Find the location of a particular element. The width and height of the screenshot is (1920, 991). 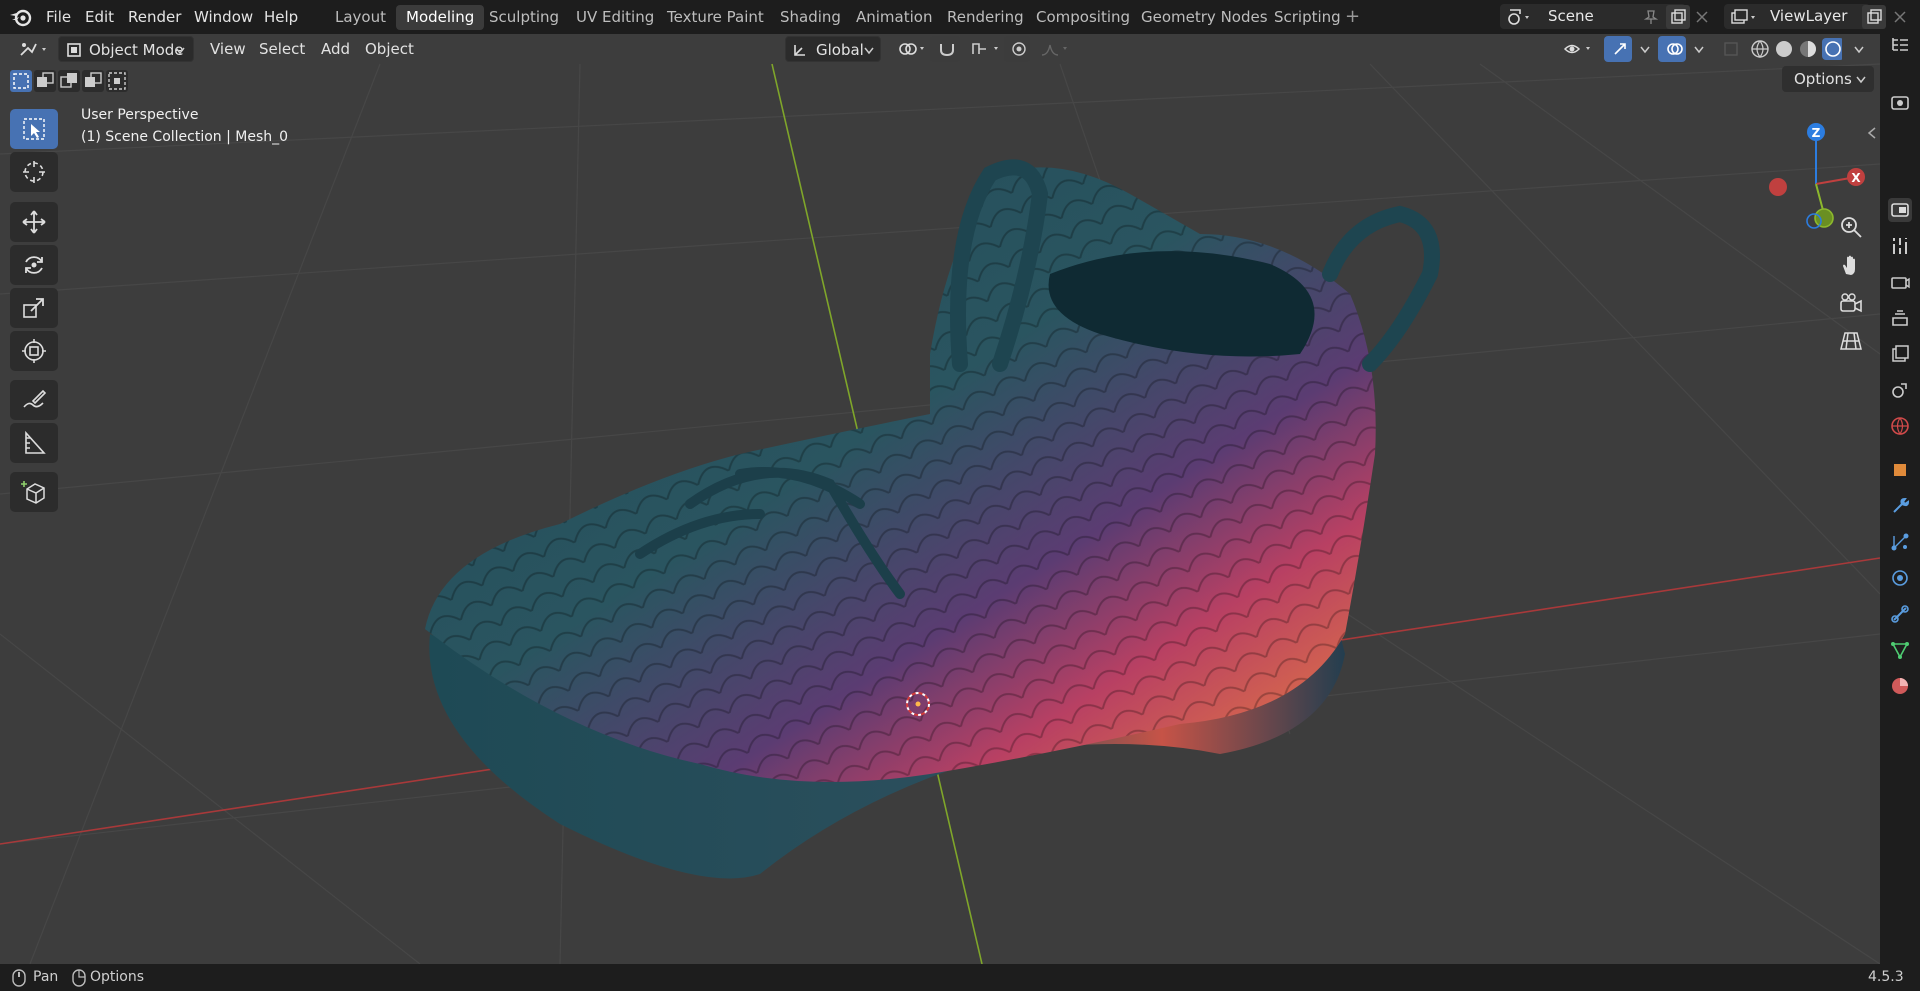

view-layer-selector: ViewLayer is located at coordinates (1797, 16).